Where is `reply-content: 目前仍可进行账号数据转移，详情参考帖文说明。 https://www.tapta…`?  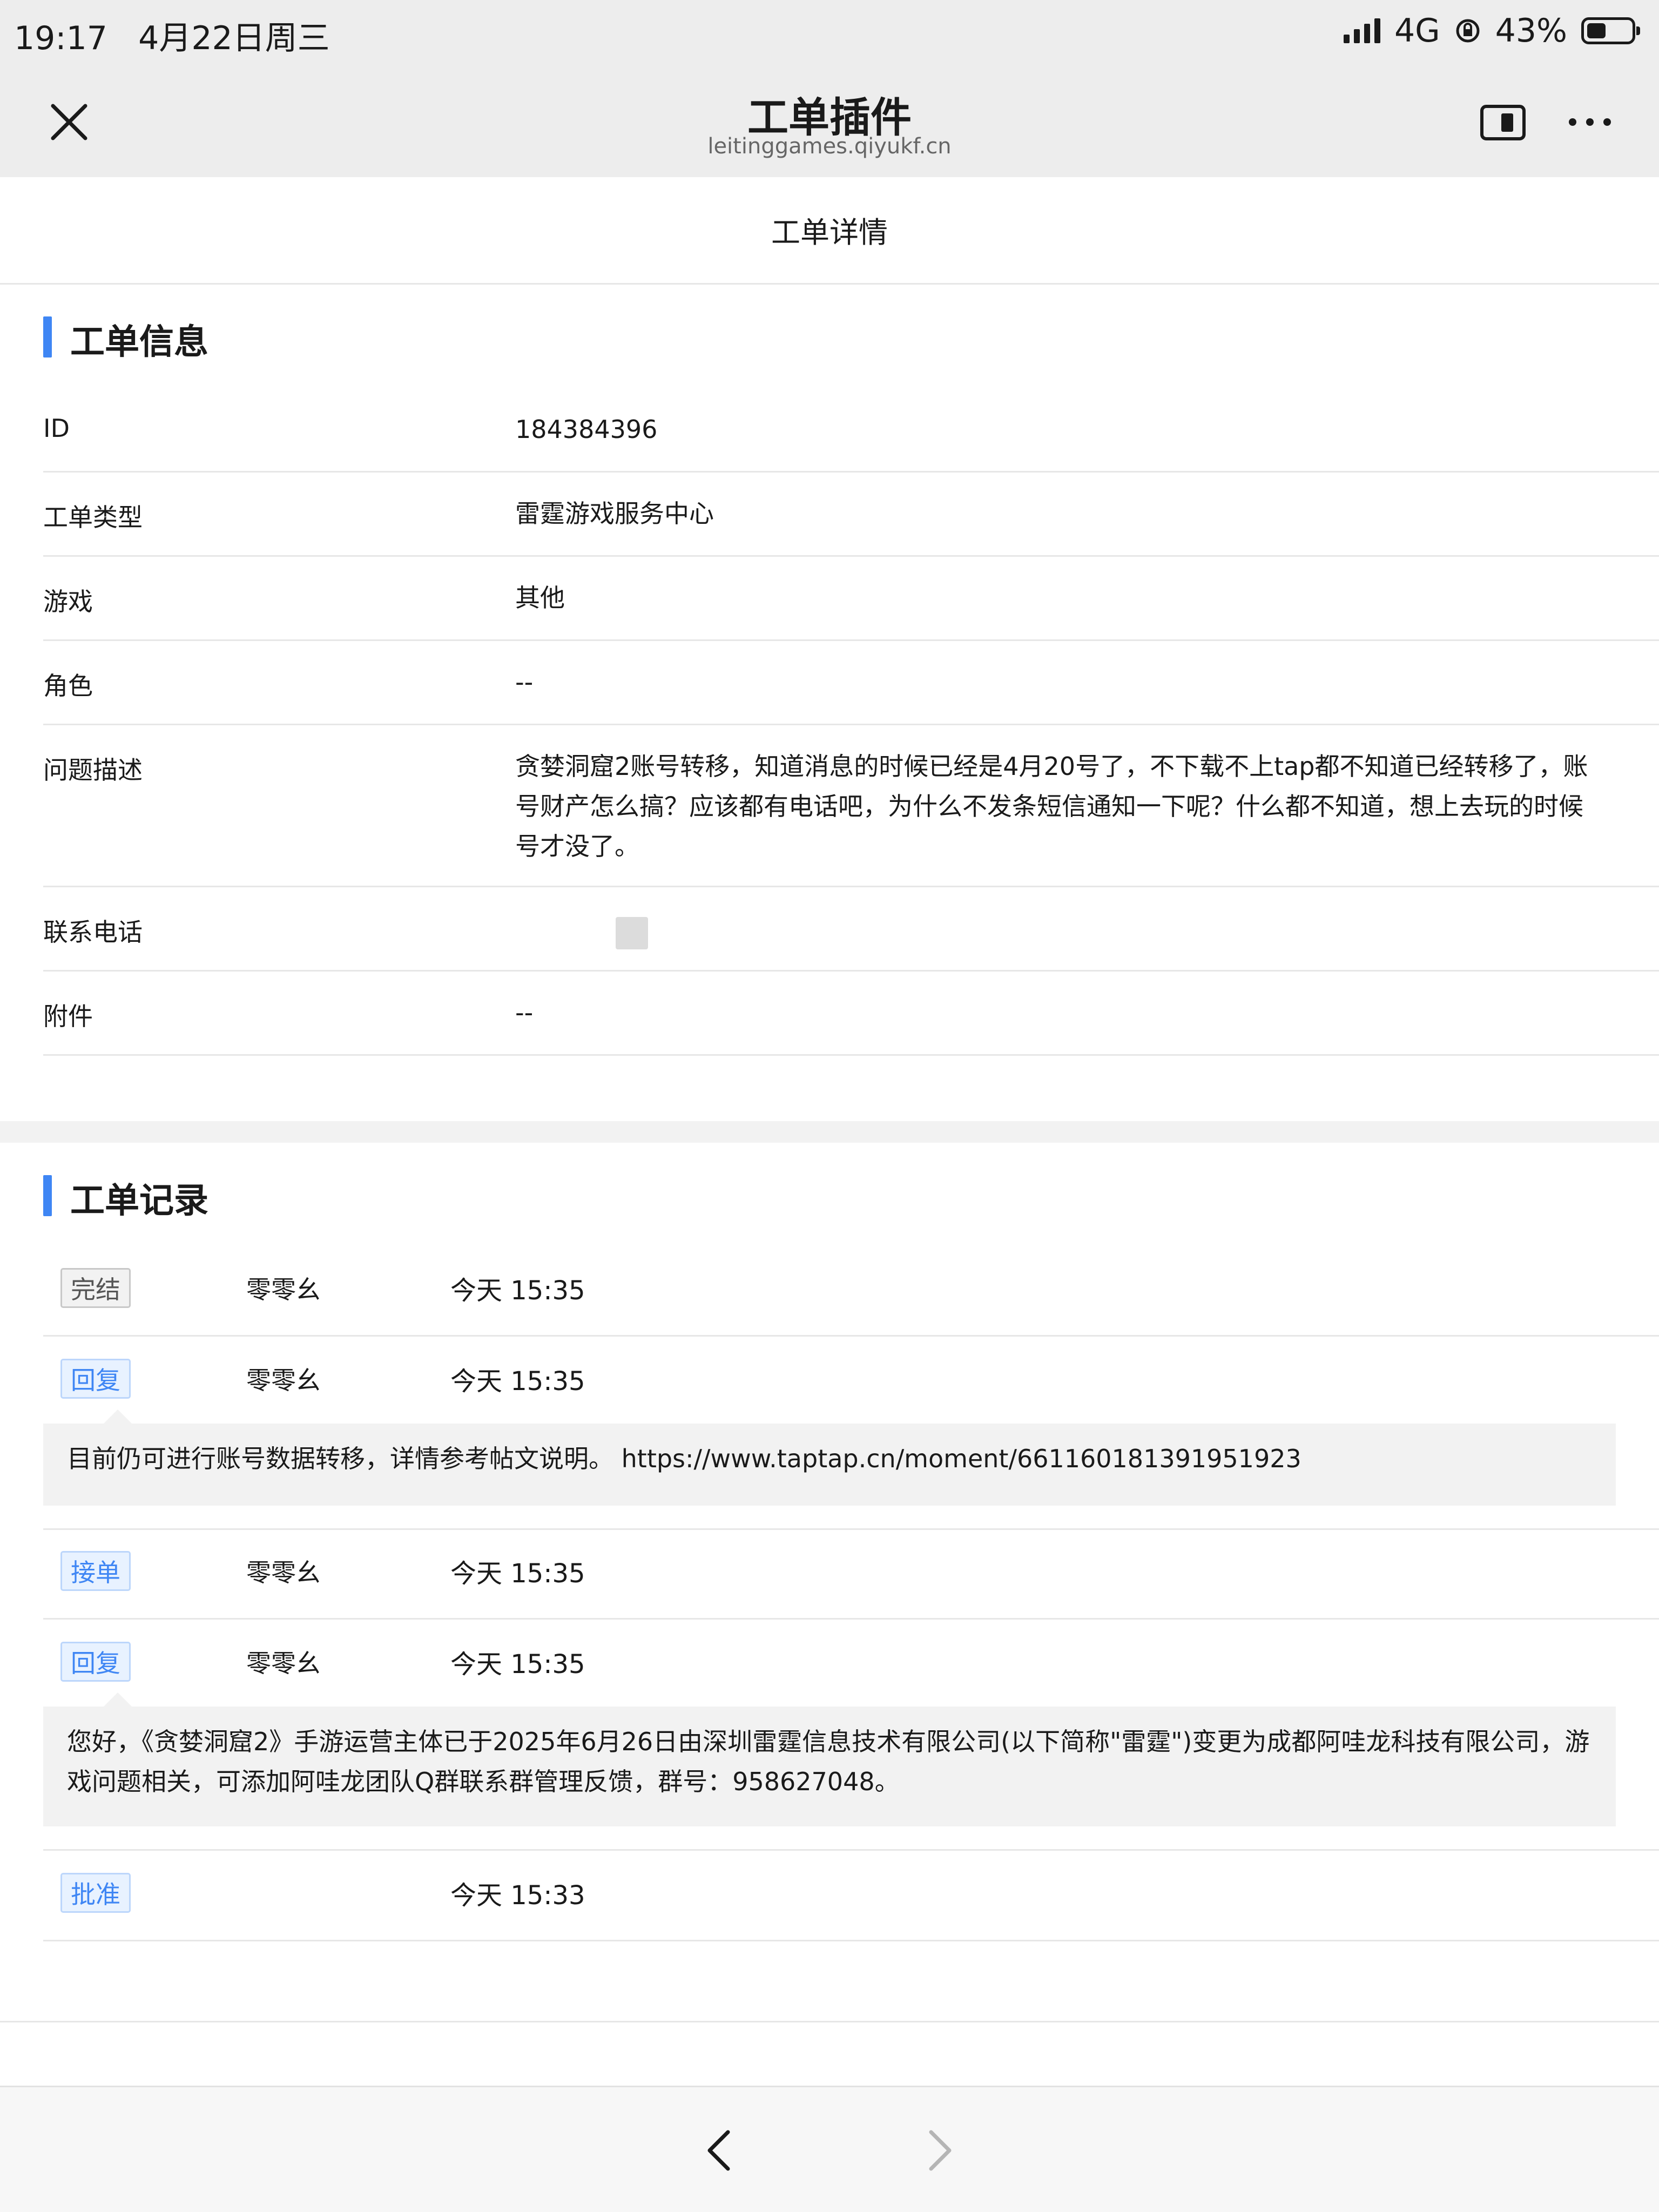 reply-content: 目前仍可进行账号数据转移，详情参考帖文说明。 https://www.tapta… is located at coordinates (829, 1458).